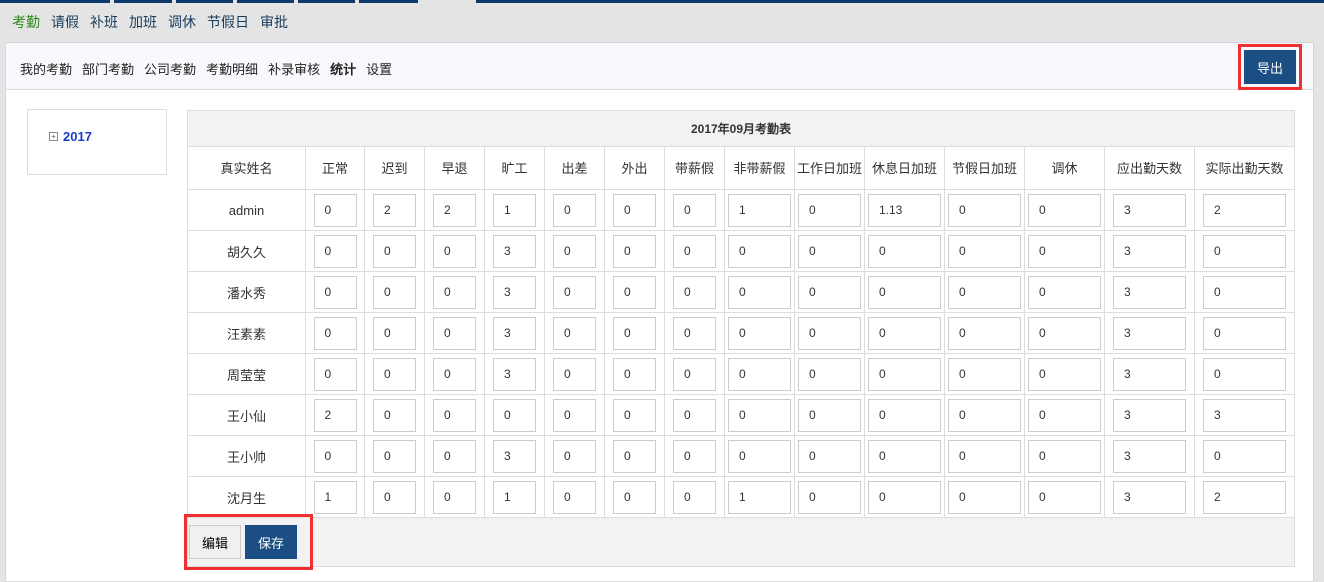  Describe the element at coordinates (343, 68) in the screenshot. I see `sub-nav-item-5: 统计` at that location.